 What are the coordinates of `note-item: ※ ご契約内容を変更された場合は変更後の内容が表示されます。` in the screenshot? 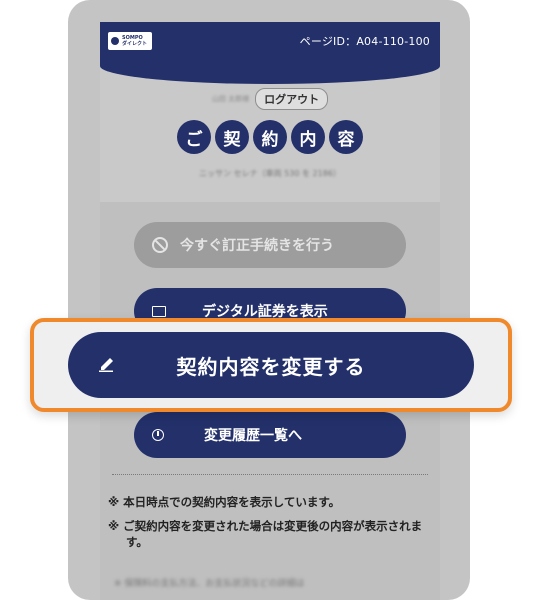 It's located at (265, 534).